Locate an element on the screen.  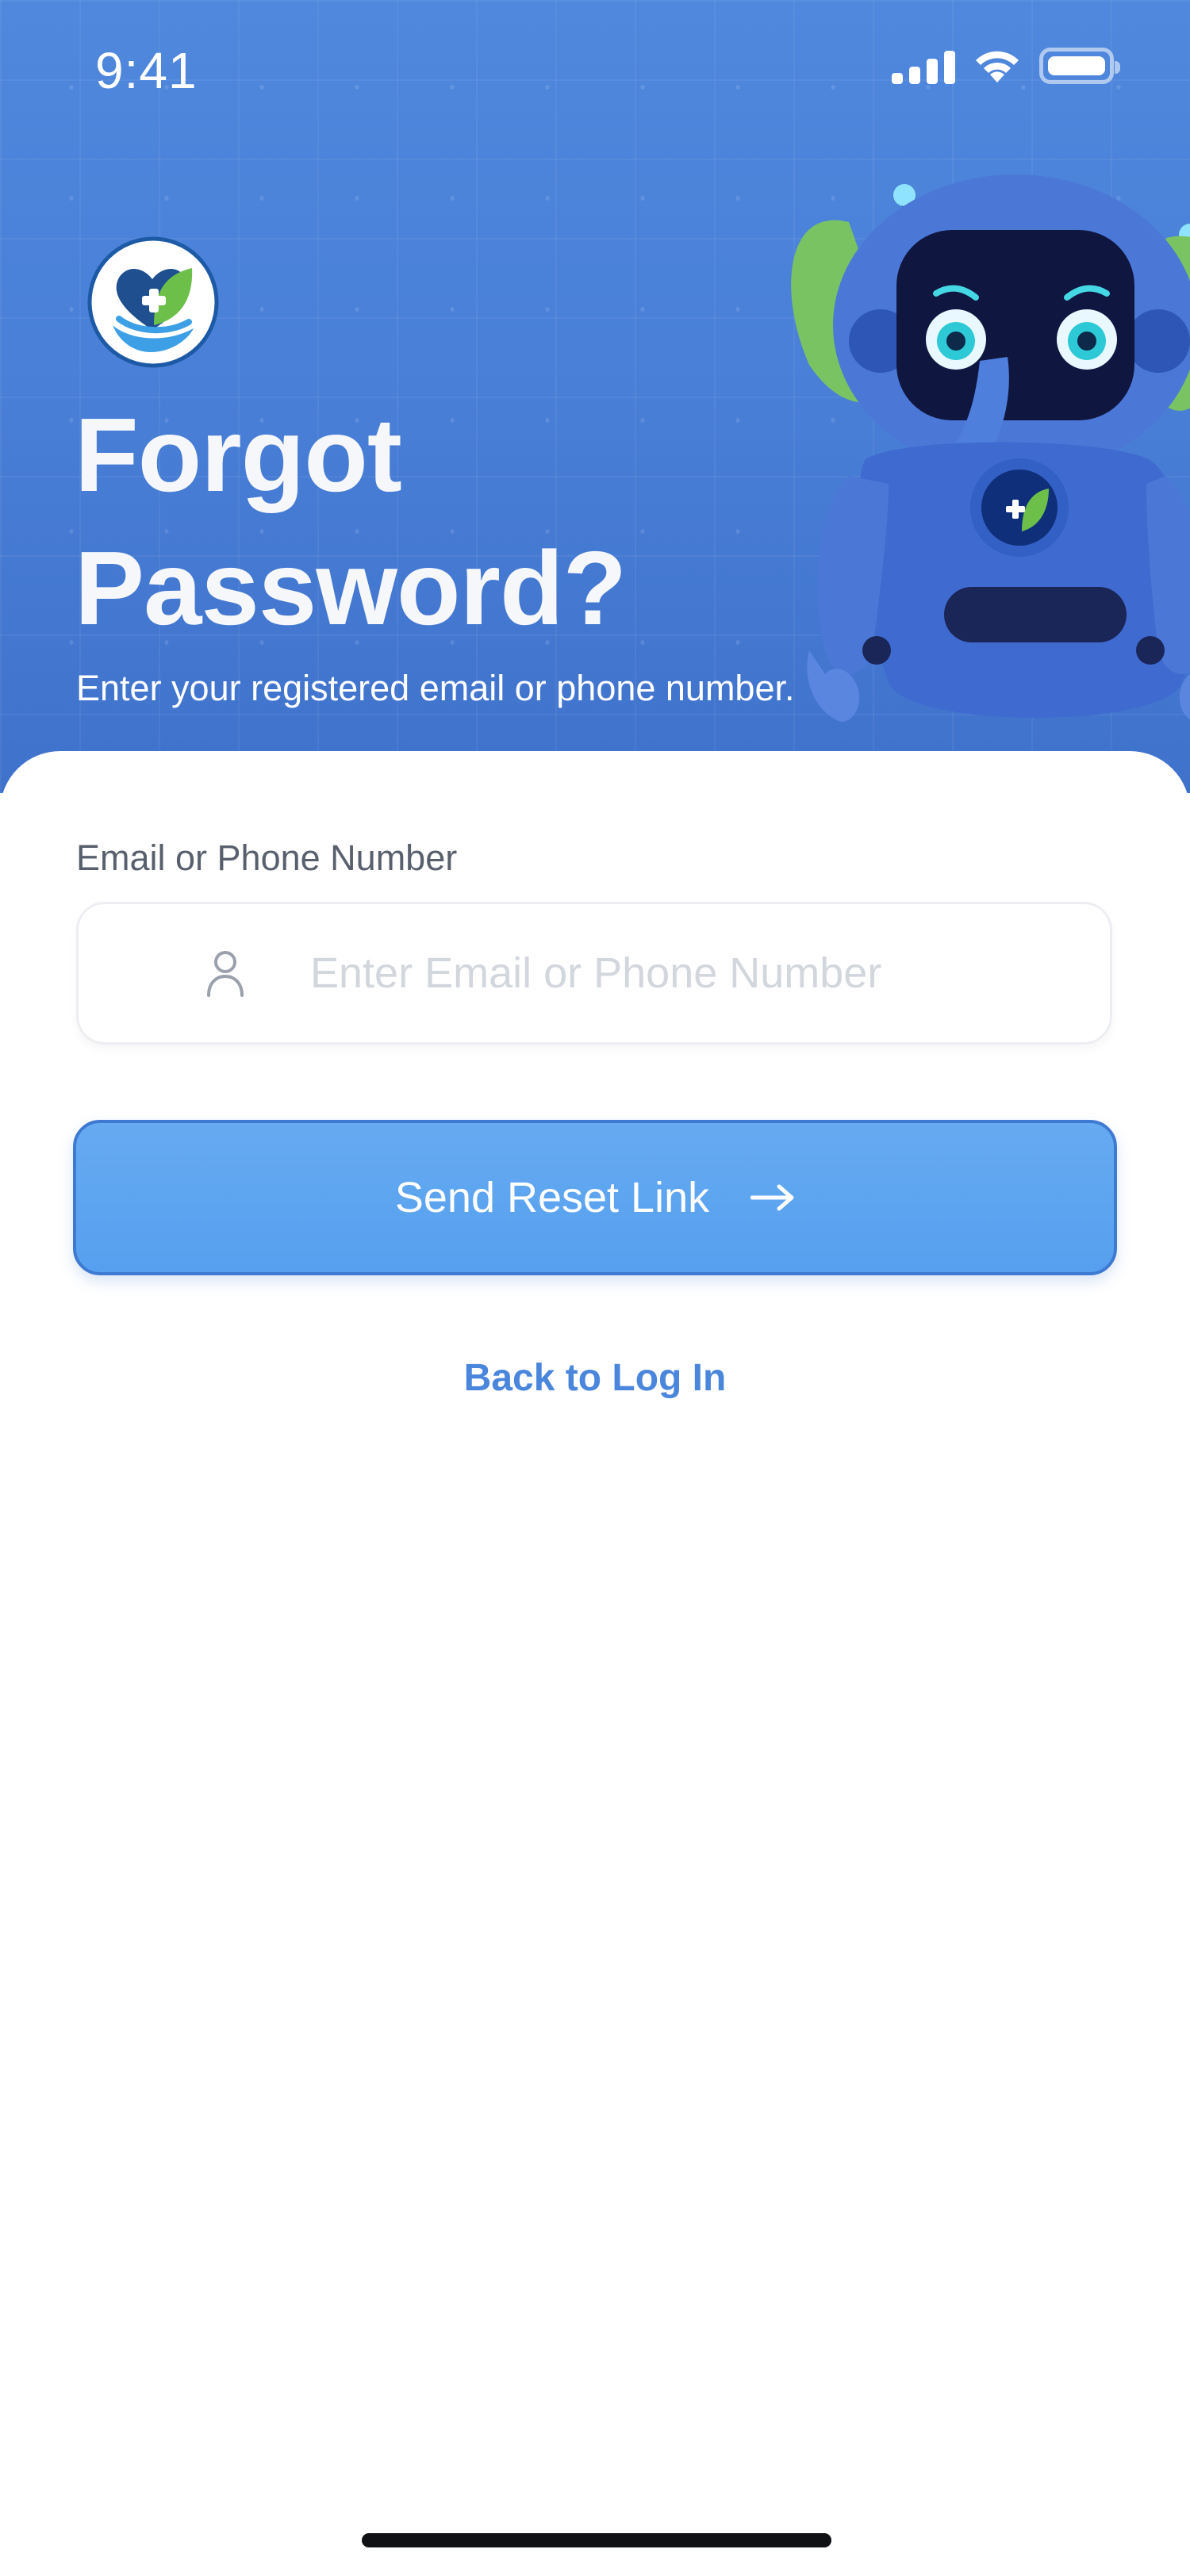
user-icon is located at coordinates (225, 974).